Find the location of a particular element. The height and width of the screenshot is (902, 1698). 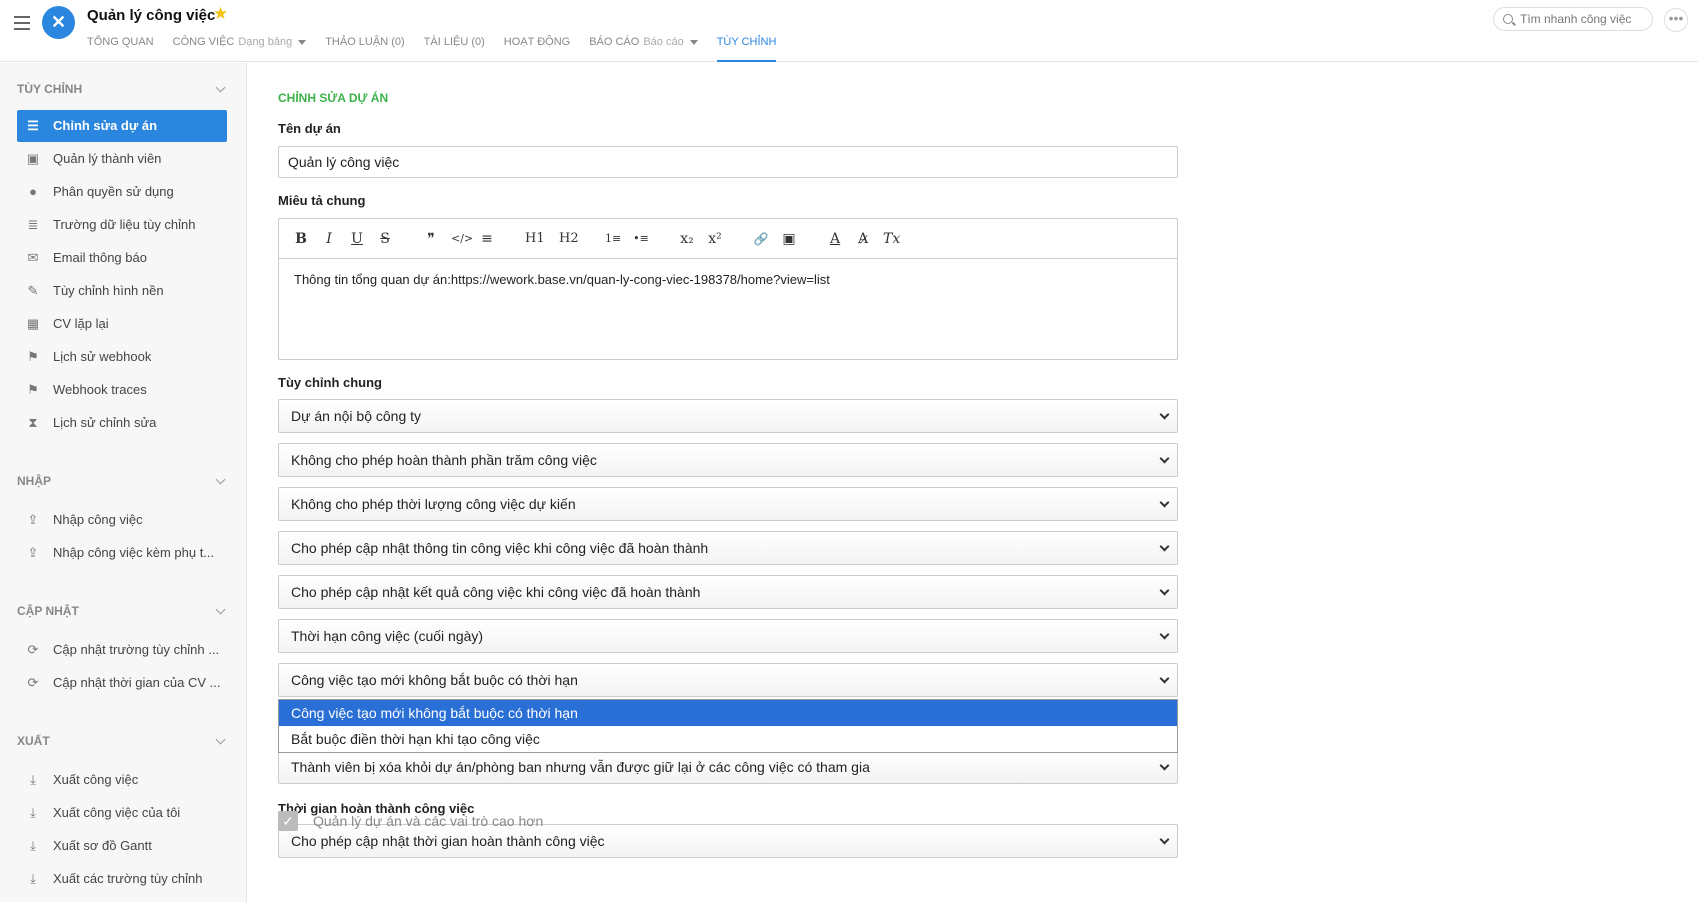

search-icon is located at coordinates (1508, 19).